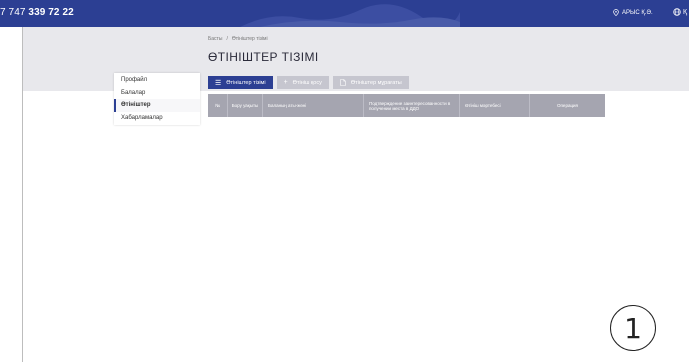  What do you see at coordinates (637, 12) in the screenshot?
I see `location-label: АРЫС Қ.Ә.` at bounding box center [637, 12].